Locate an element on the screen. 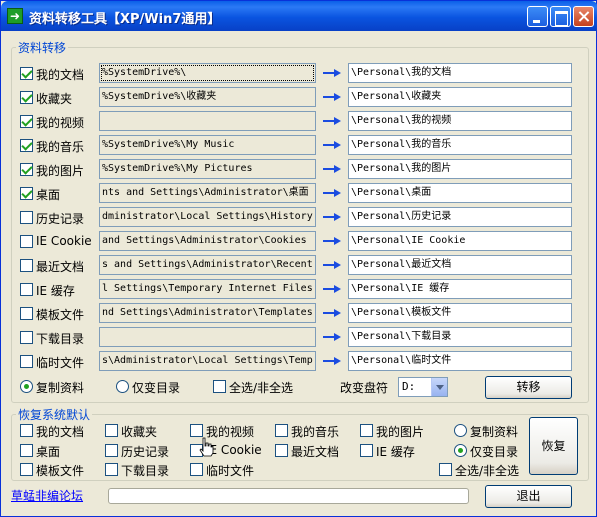 The width and height of the screenshot is (597, 517). target-path-field: \Personal\我的音乐 is located at coordinates (460, 145).